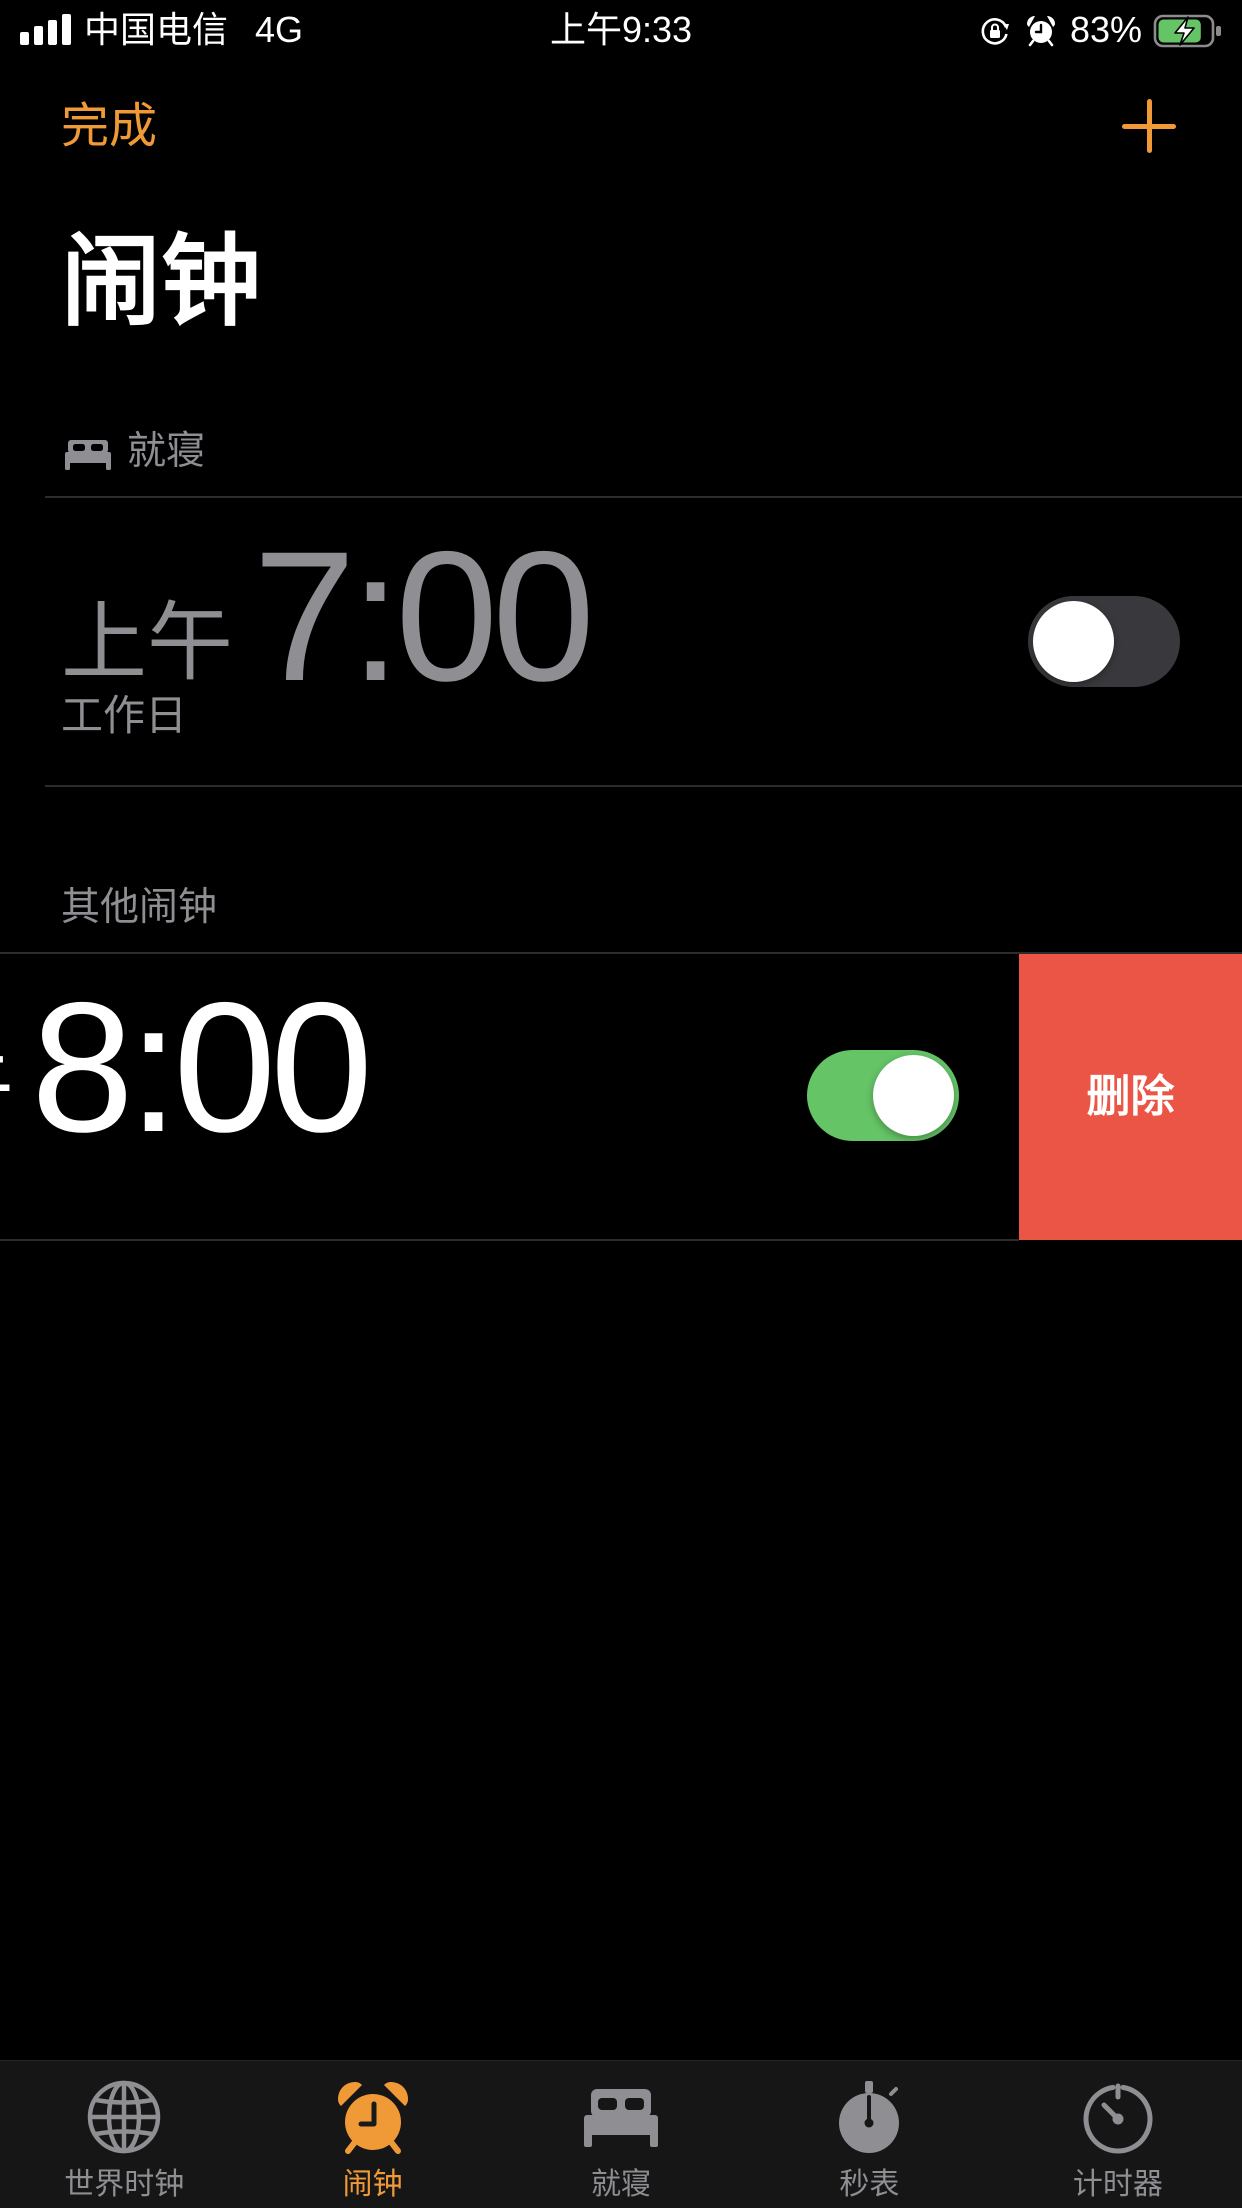 The height and width of the screenshot is (2208, 1242). I want to click on globe-icon, so click(124, 2117).